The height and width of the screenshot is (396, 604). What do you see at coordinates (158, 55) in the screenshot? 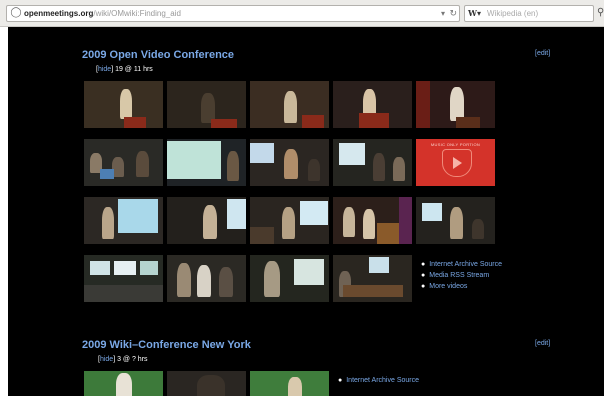
I see `section-title: 2009 Open Video Conference` at bounding box center [158, 55].